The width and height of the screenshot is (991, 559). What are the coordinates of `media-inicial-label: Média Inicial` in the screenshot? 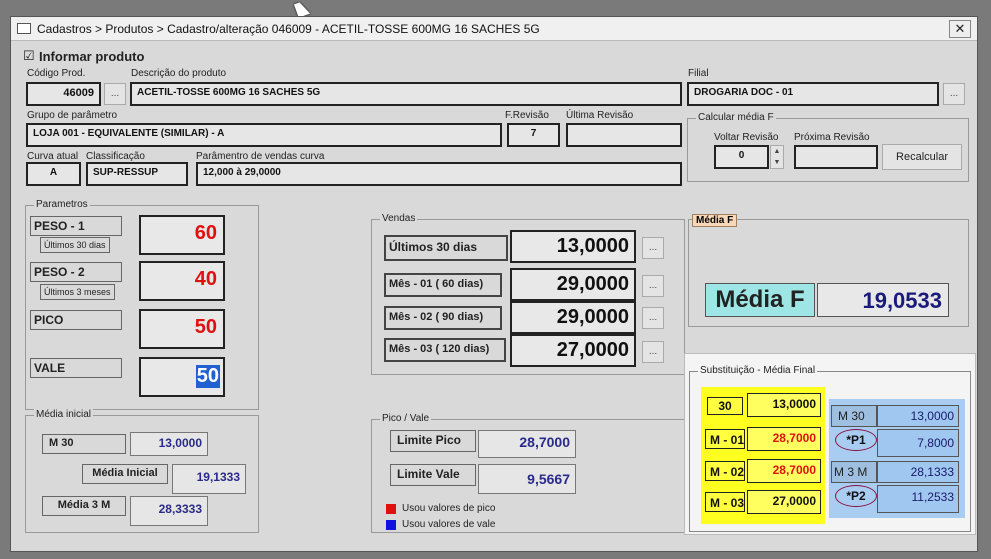 It's located at (125, 474).